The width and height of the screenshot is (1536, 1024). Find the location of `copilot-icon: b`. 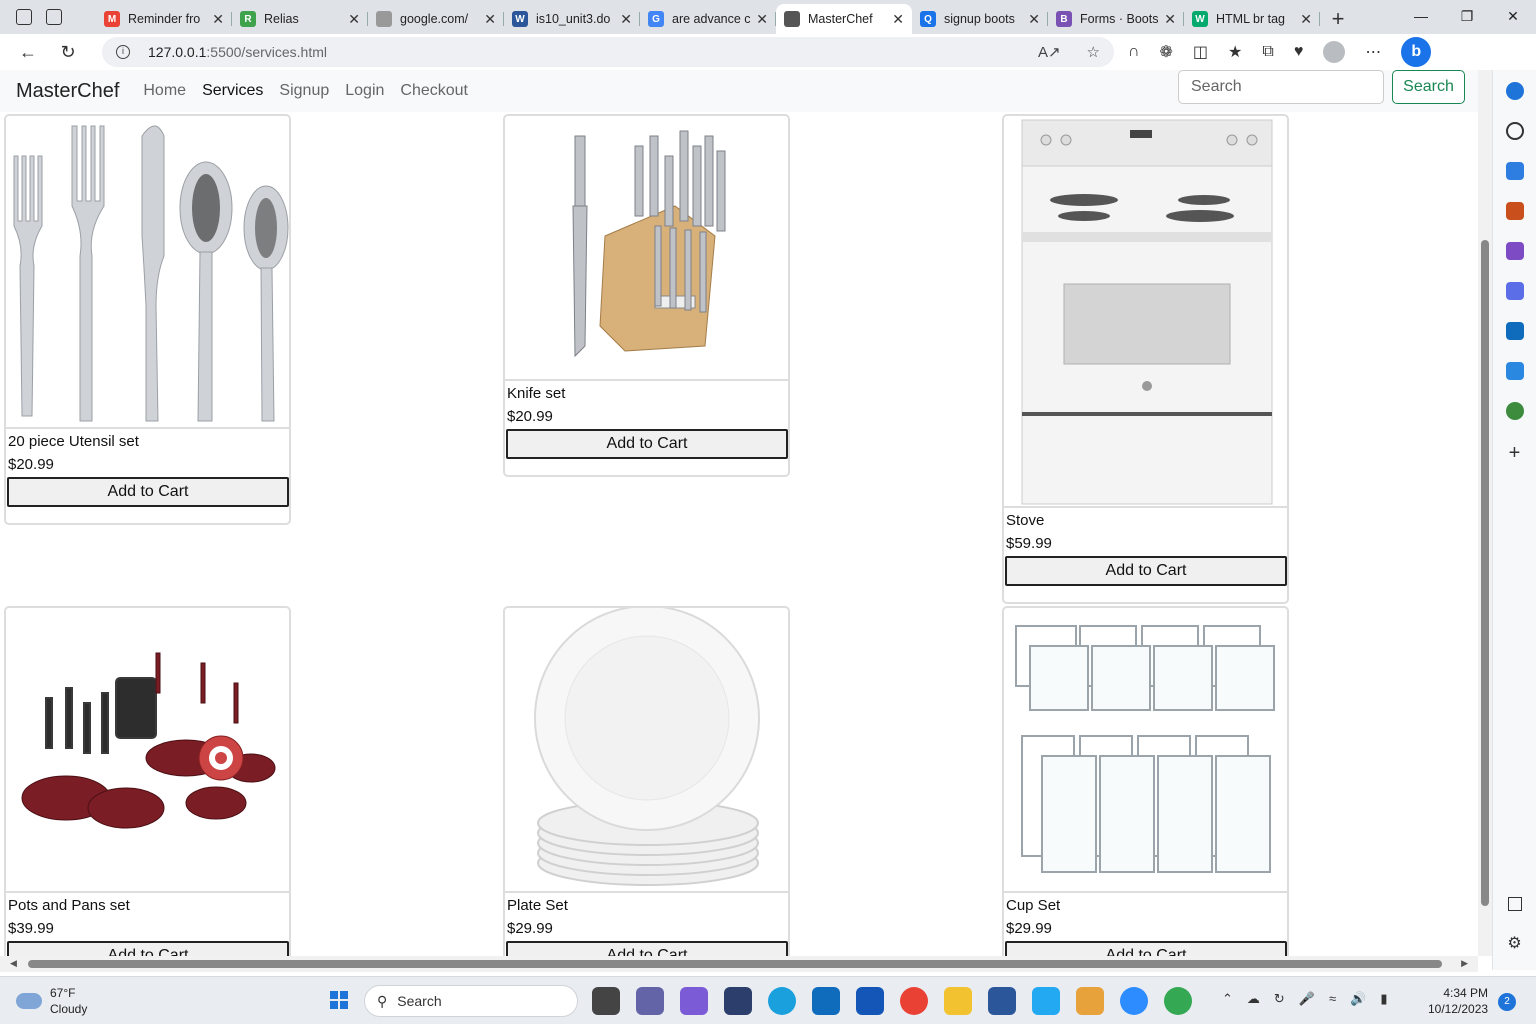

copilot-icon: b is located at coordinates (1416, 52).